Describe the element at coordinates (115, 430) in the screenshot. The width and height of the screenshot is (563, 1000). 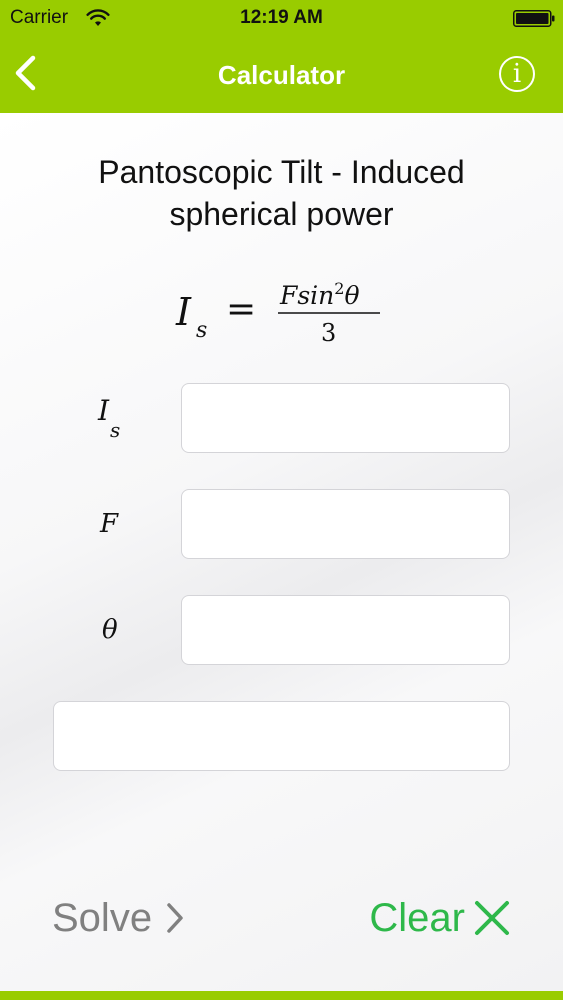
I see `is-label-subscript: s` at that location.